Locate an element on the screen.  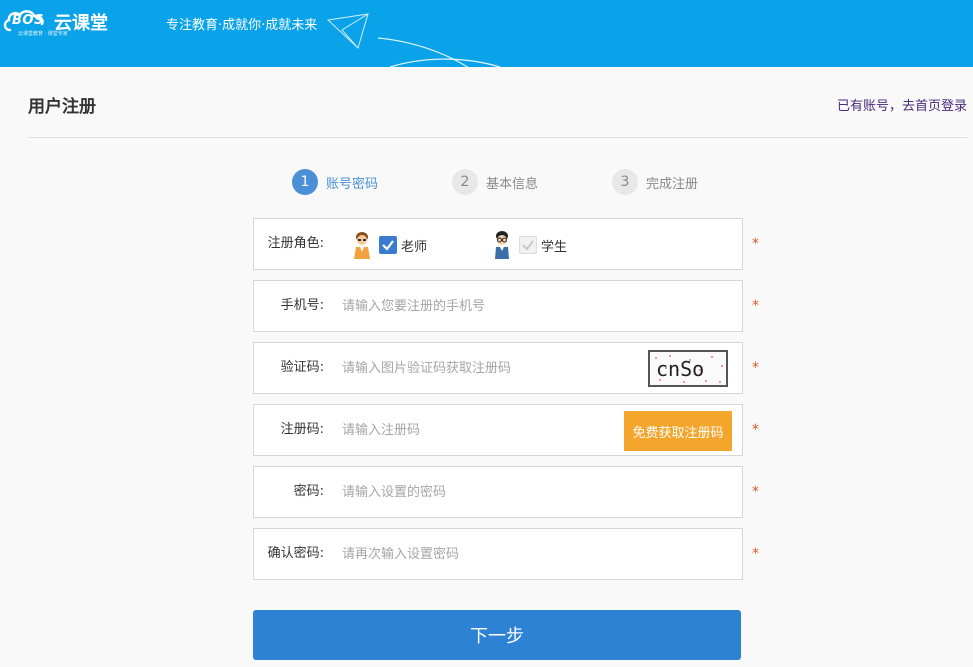
role-option-teacher: 老师 is located at coordinates (389, 245).